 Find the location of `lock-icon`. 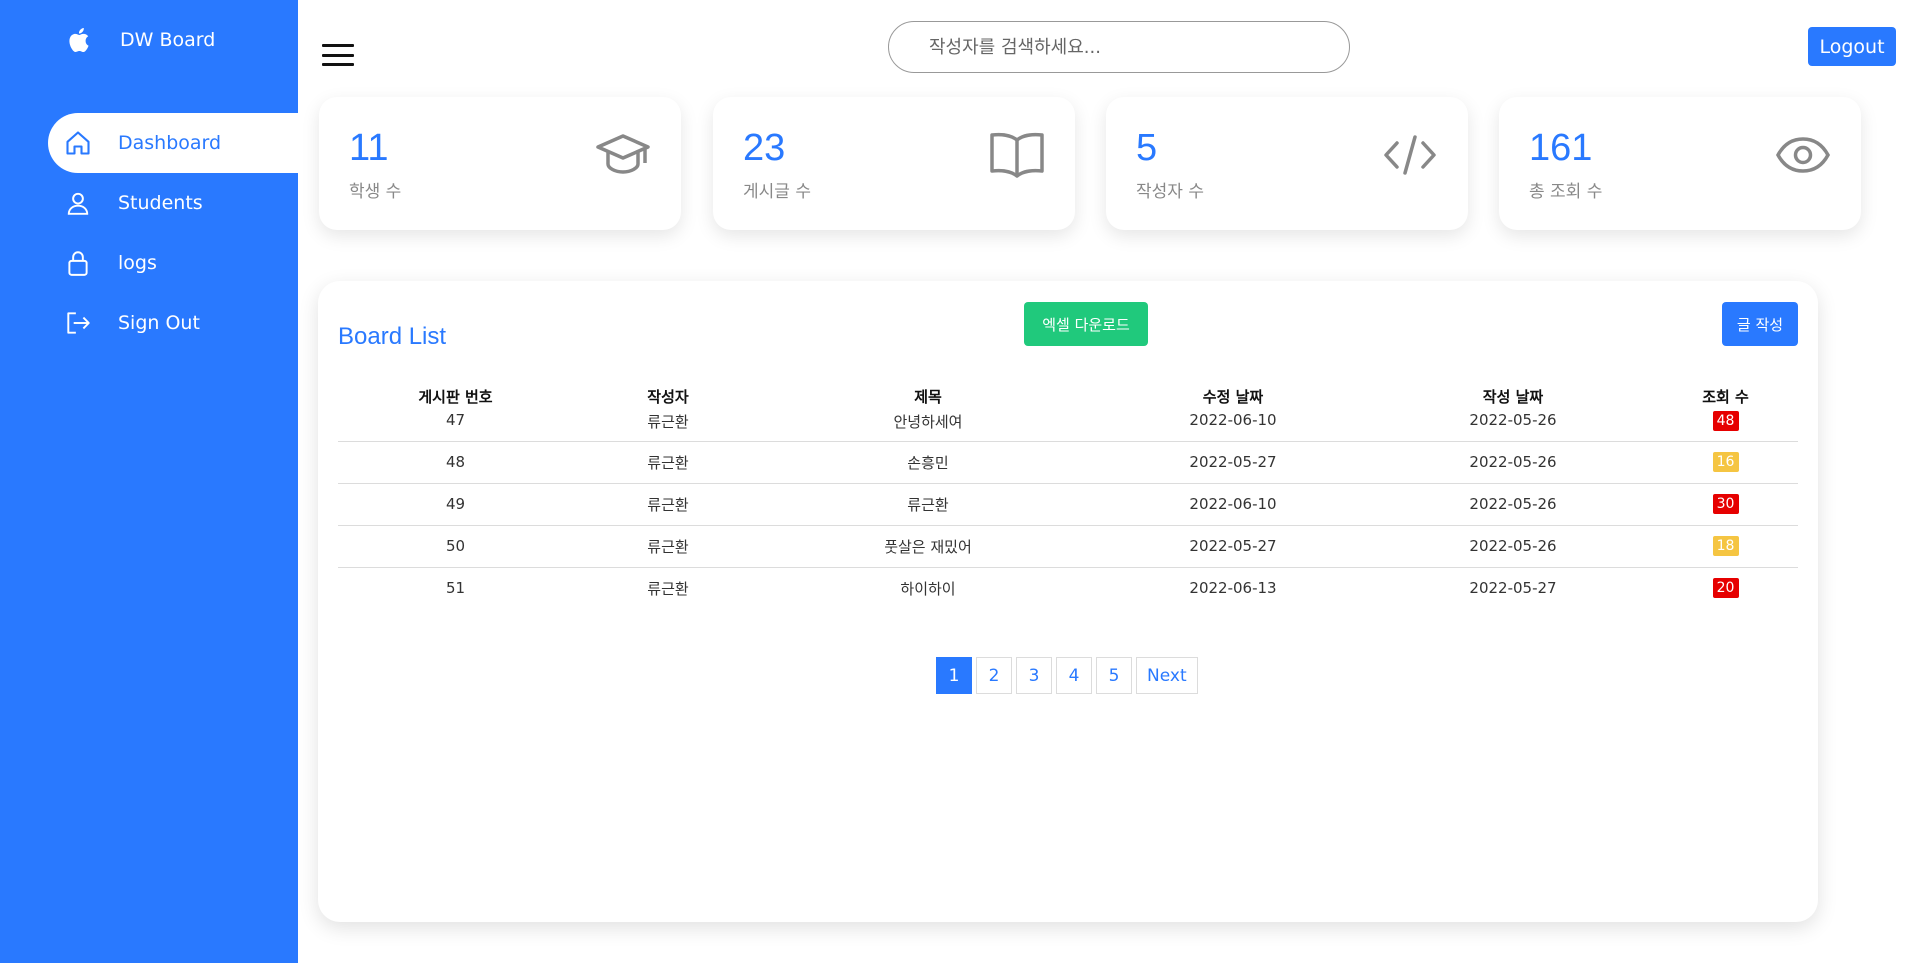

lock-icon is located at coordinates (78, 263).